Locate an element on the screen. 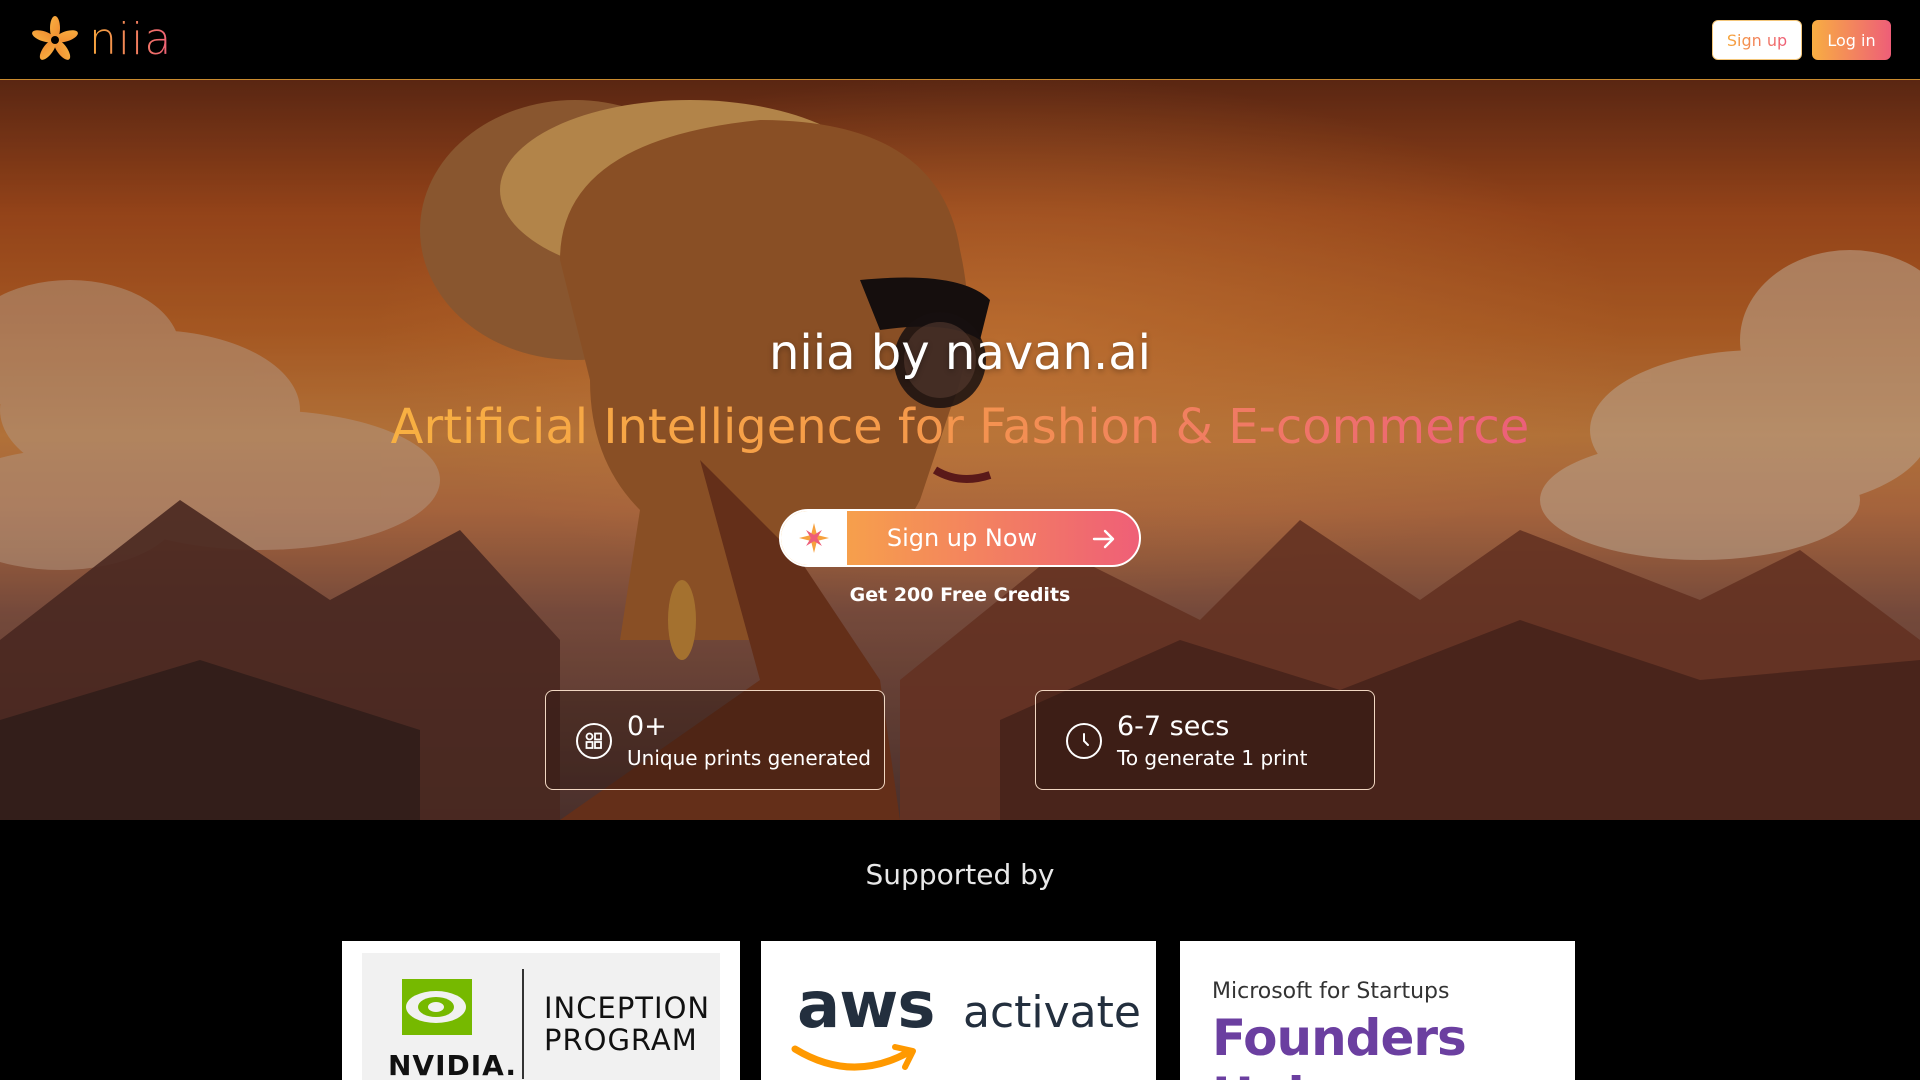 The image size is (1920, 1080). aws-smile-icon is located at coordinates (853, 1057).